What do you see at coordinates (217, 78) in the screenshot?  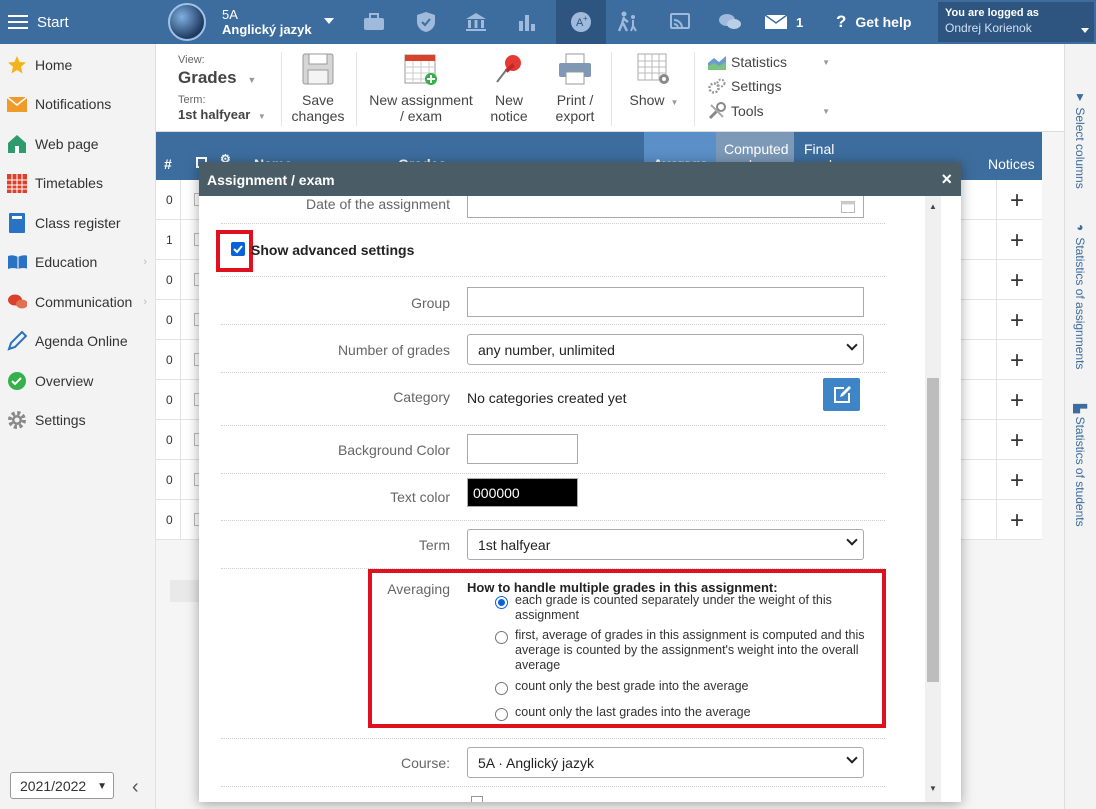 I see `view-select: Grades ▼` at bounding box center [217, 78].